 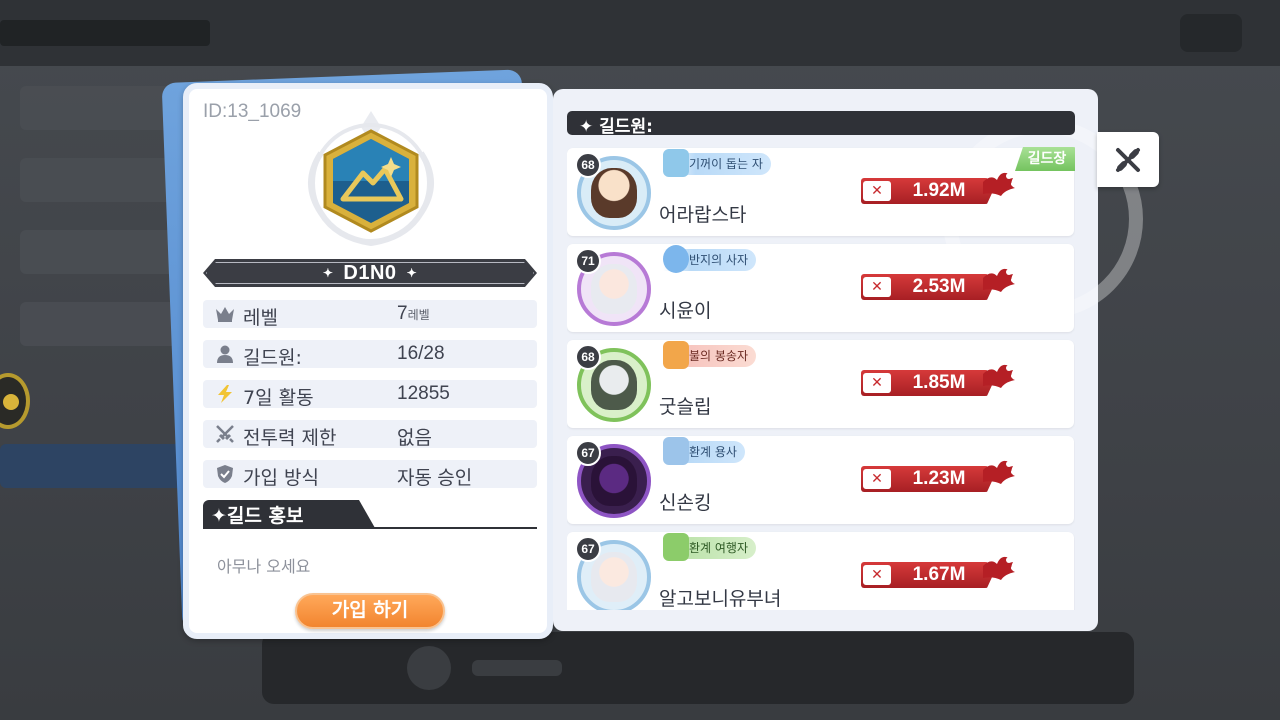 I want to click on member-power-value: 1.92M, so click(x=939, y=190).